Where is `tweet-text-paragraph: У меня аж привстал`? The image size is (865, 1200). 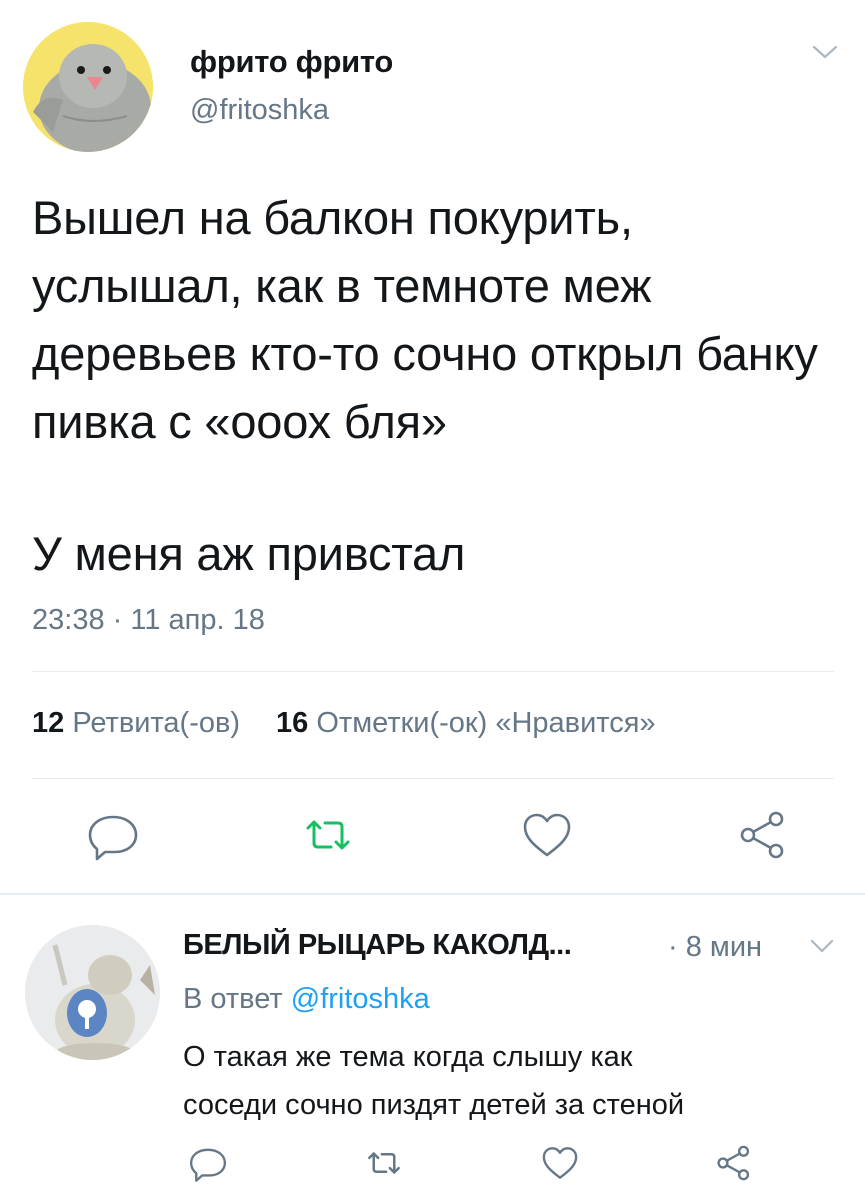
tweet-text-paragraph: У меня аж привстал is located at coordinates (249, 553).